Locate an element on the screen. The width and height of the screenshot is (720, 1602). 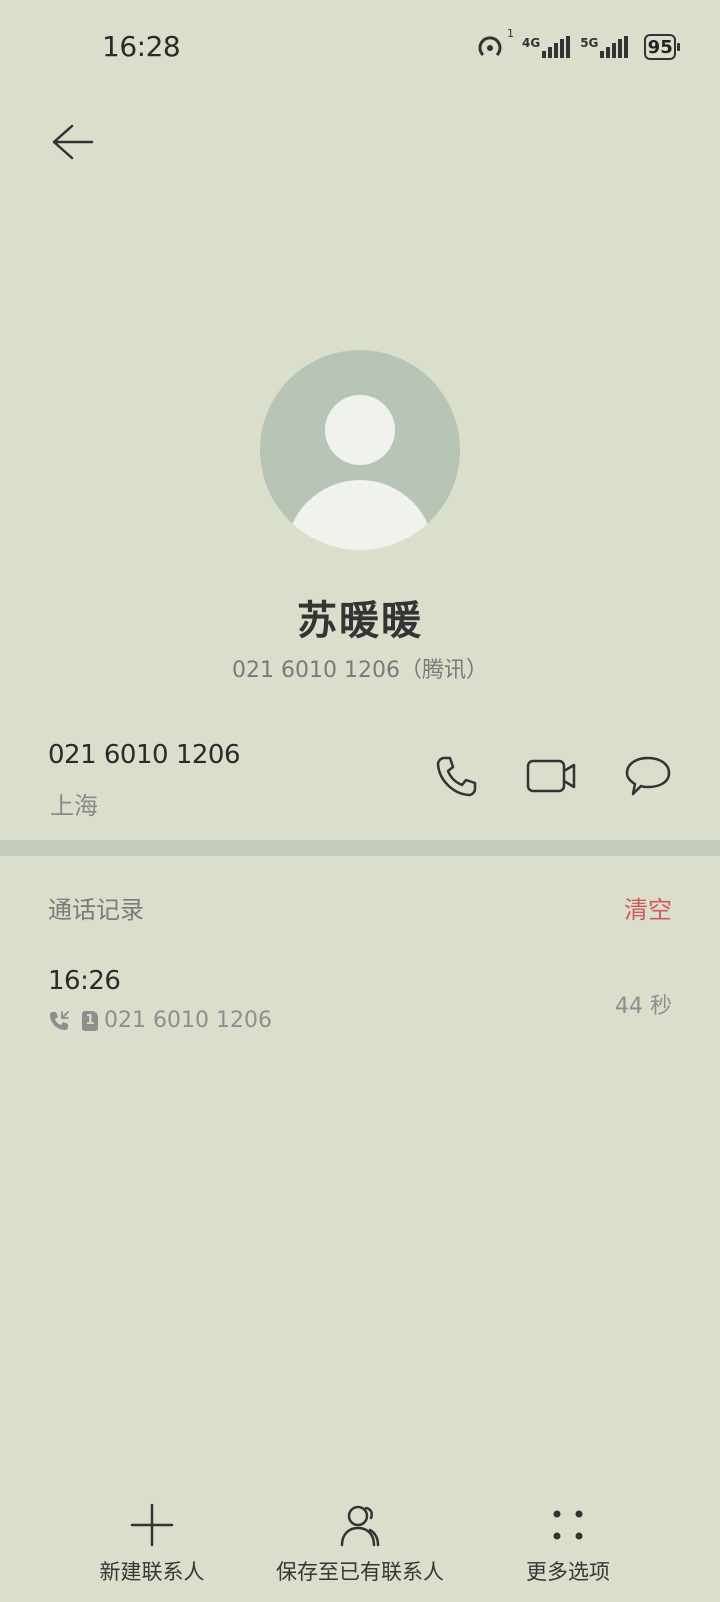
more-options-button: 更多选项 is located at coordinates (568, 1552).